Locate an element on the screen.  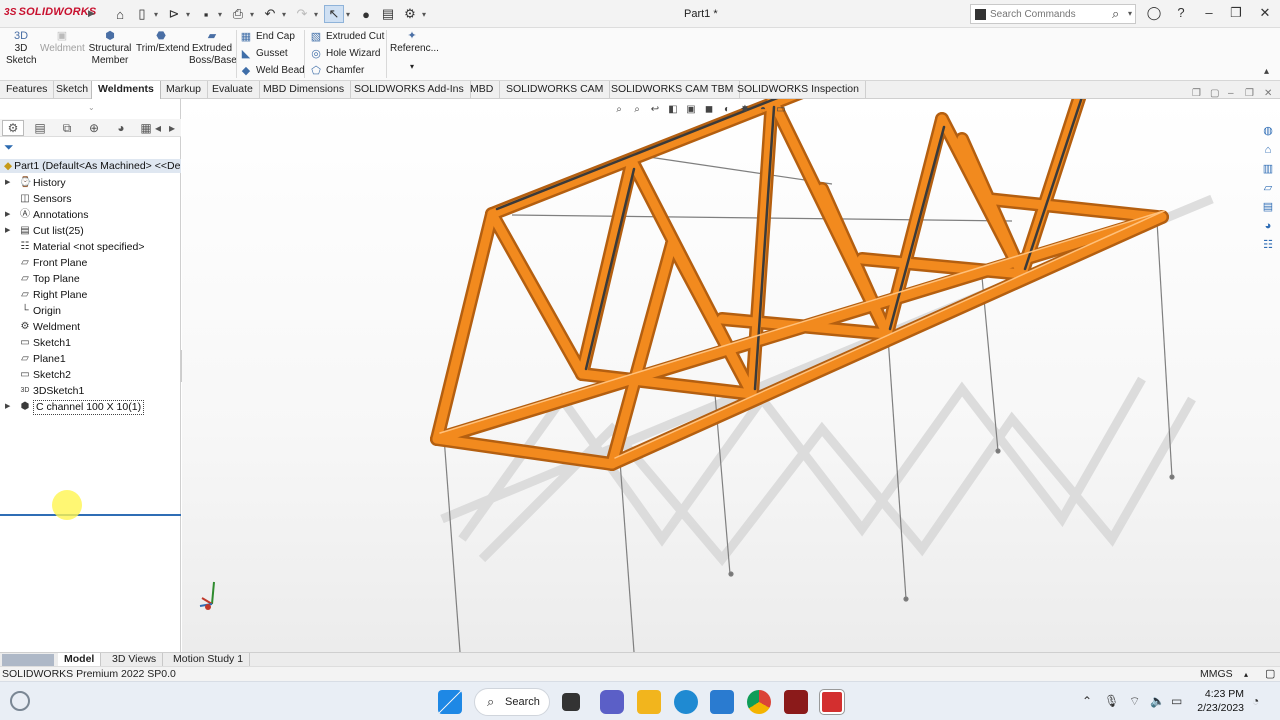
notification-icon: ◔ is located at coordinates (1255, 701).